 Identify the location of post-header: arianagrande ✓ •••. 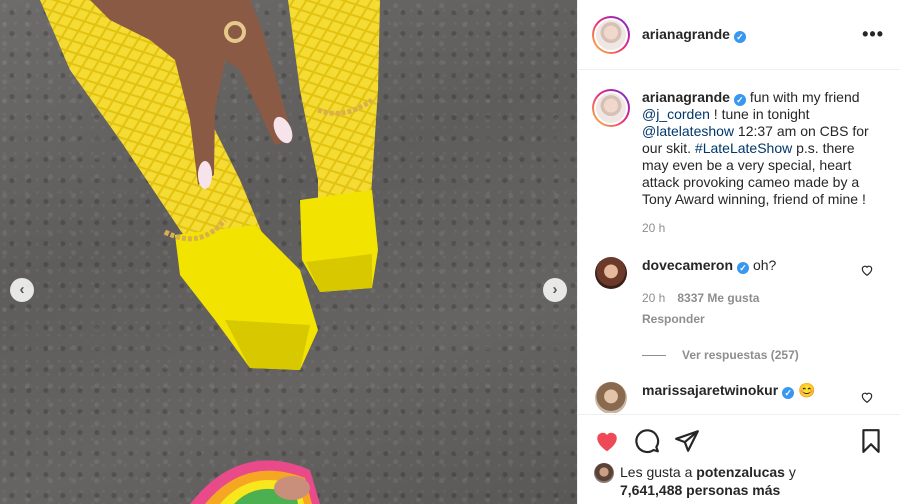
(739, 35).